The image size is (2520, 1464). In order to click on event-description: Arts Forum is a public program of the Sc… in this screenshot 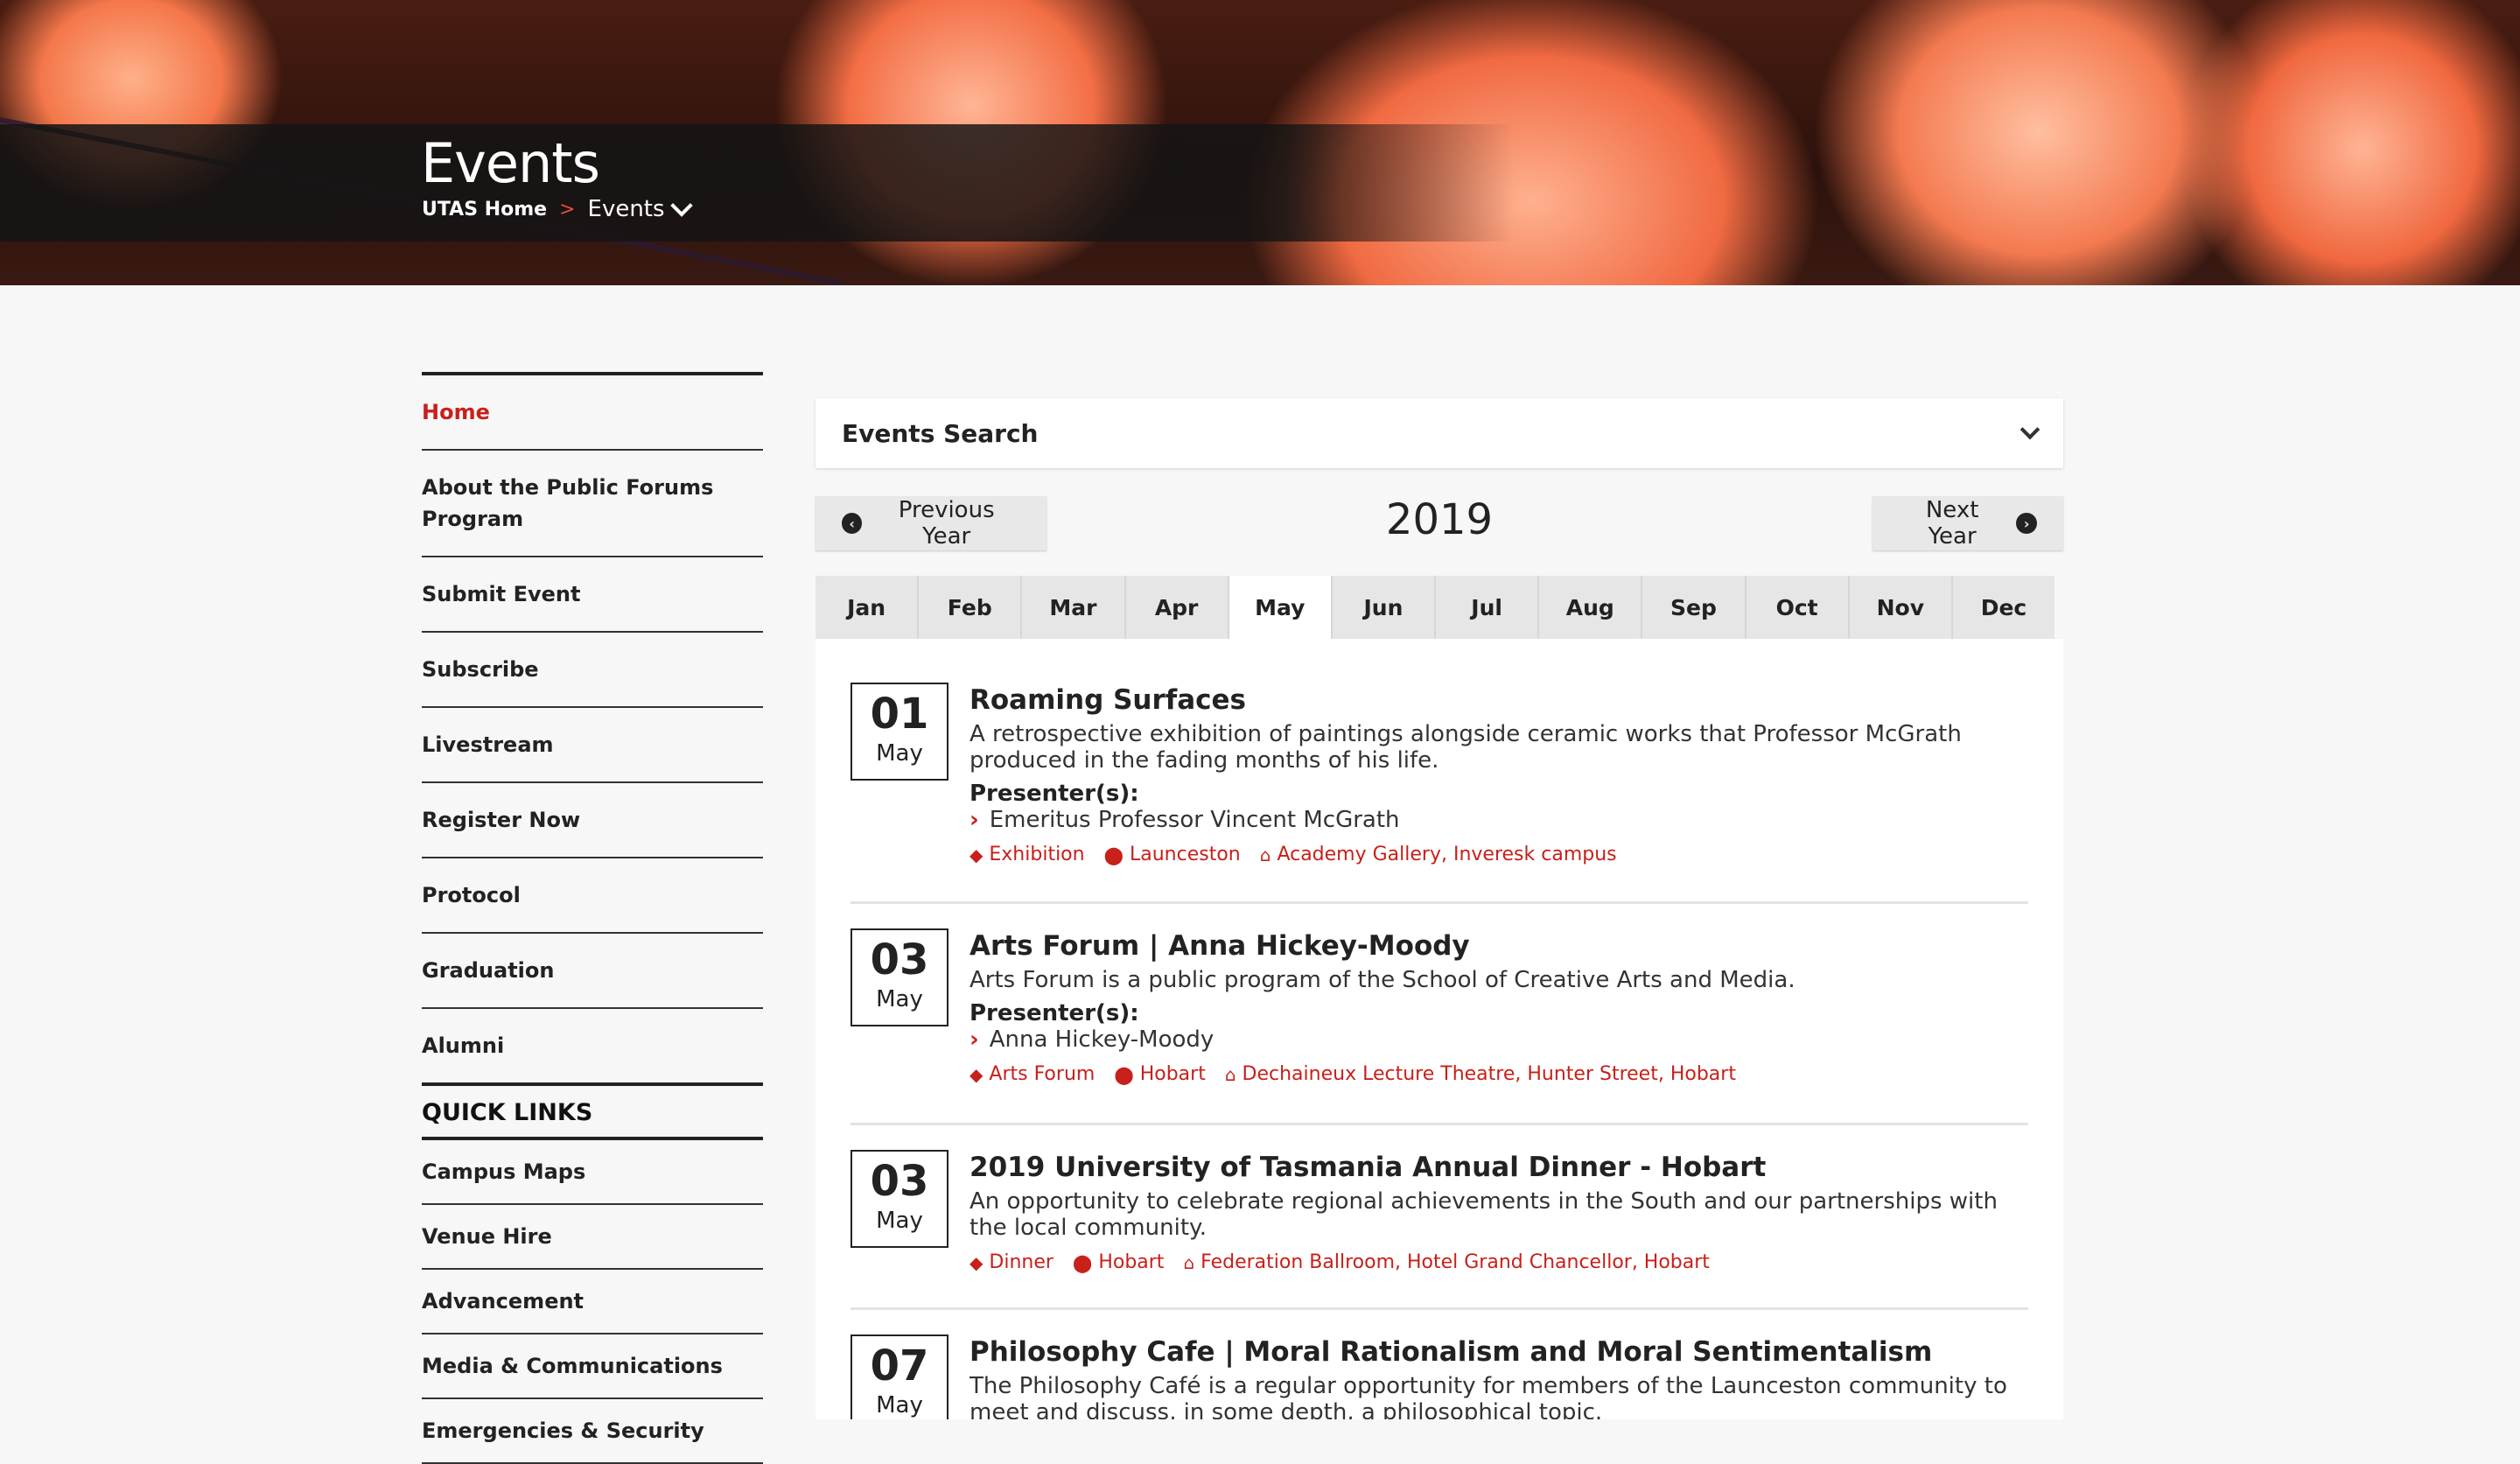, I will do `click(1383, 980)`.